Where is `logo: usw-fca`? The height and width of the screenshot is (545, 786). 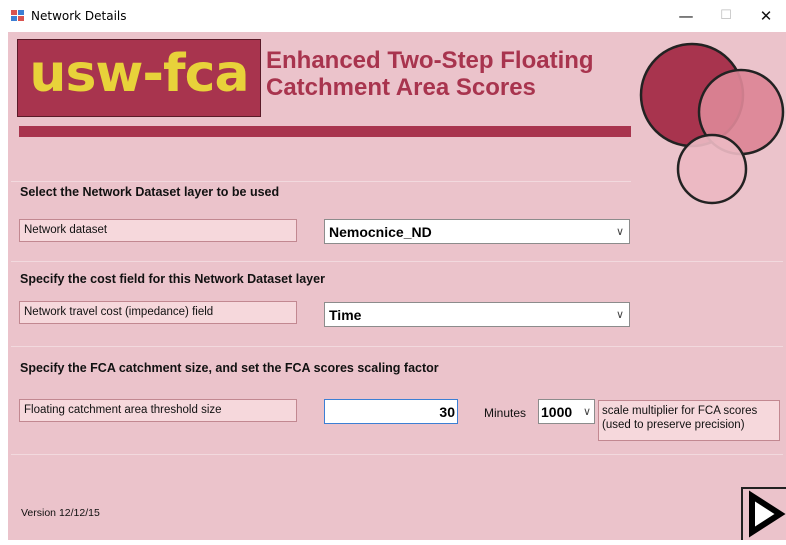
logo: usw-fca is located at coordinates (139, 78).